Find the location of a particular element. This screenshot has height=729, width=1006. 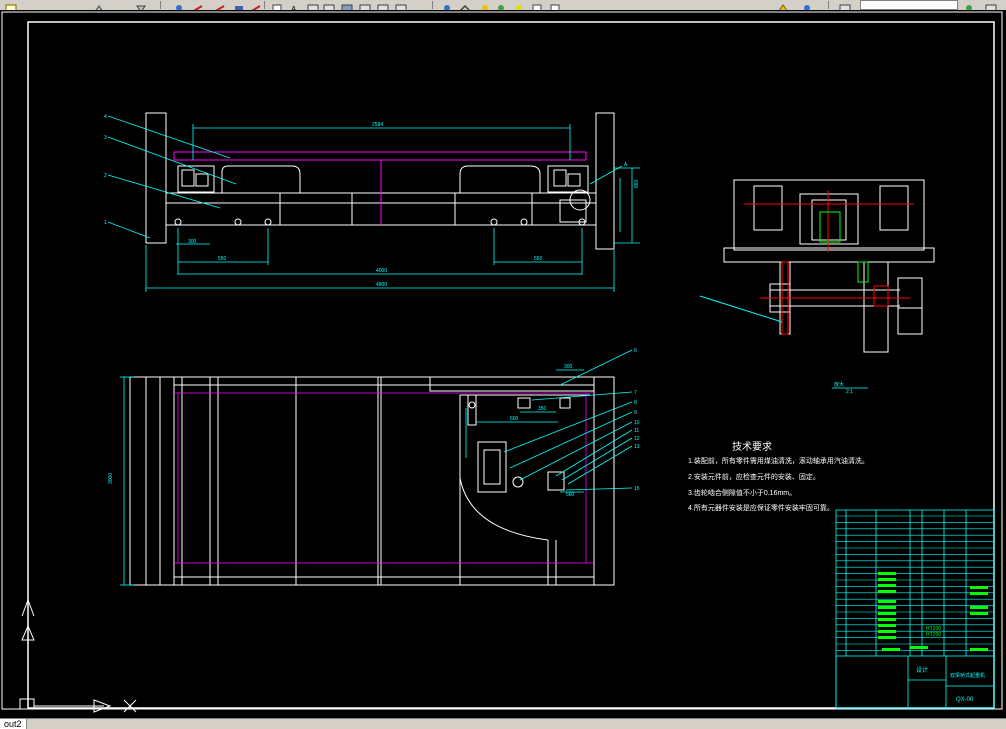

layout-tabs-bar: out2 is located at coordinates (503, 723).